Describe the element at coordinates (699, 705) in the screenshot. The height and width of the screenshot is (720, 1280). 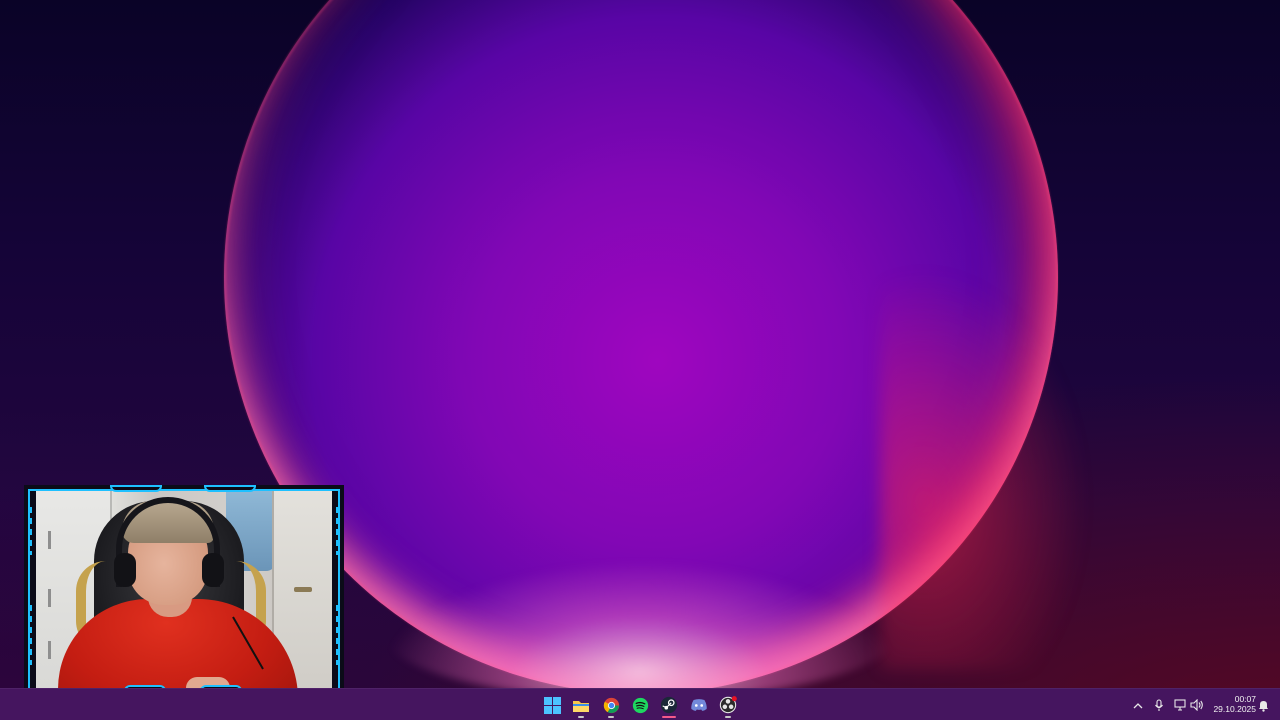
I see `discord-icon` at that location.